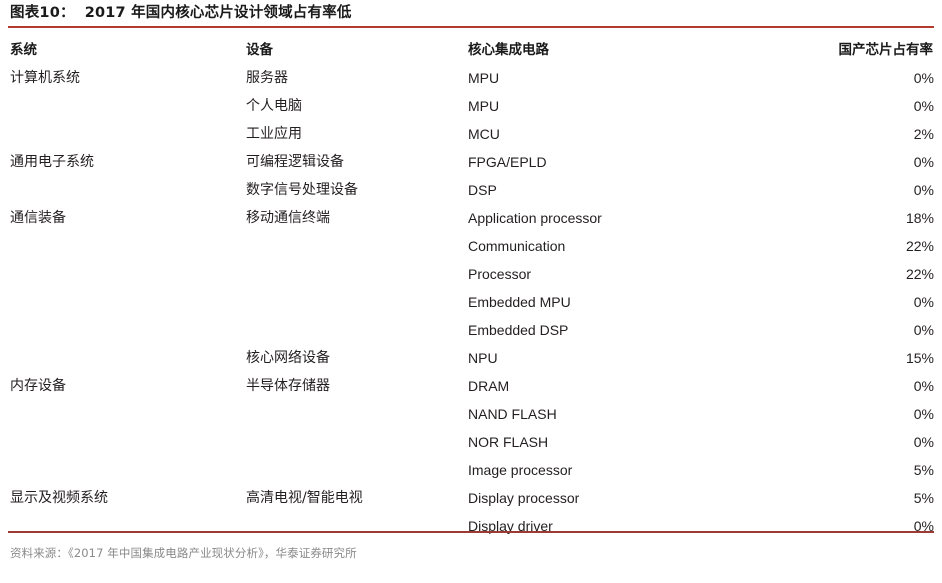  I want to click on cell-system: 内存设备, so click(38, 386).